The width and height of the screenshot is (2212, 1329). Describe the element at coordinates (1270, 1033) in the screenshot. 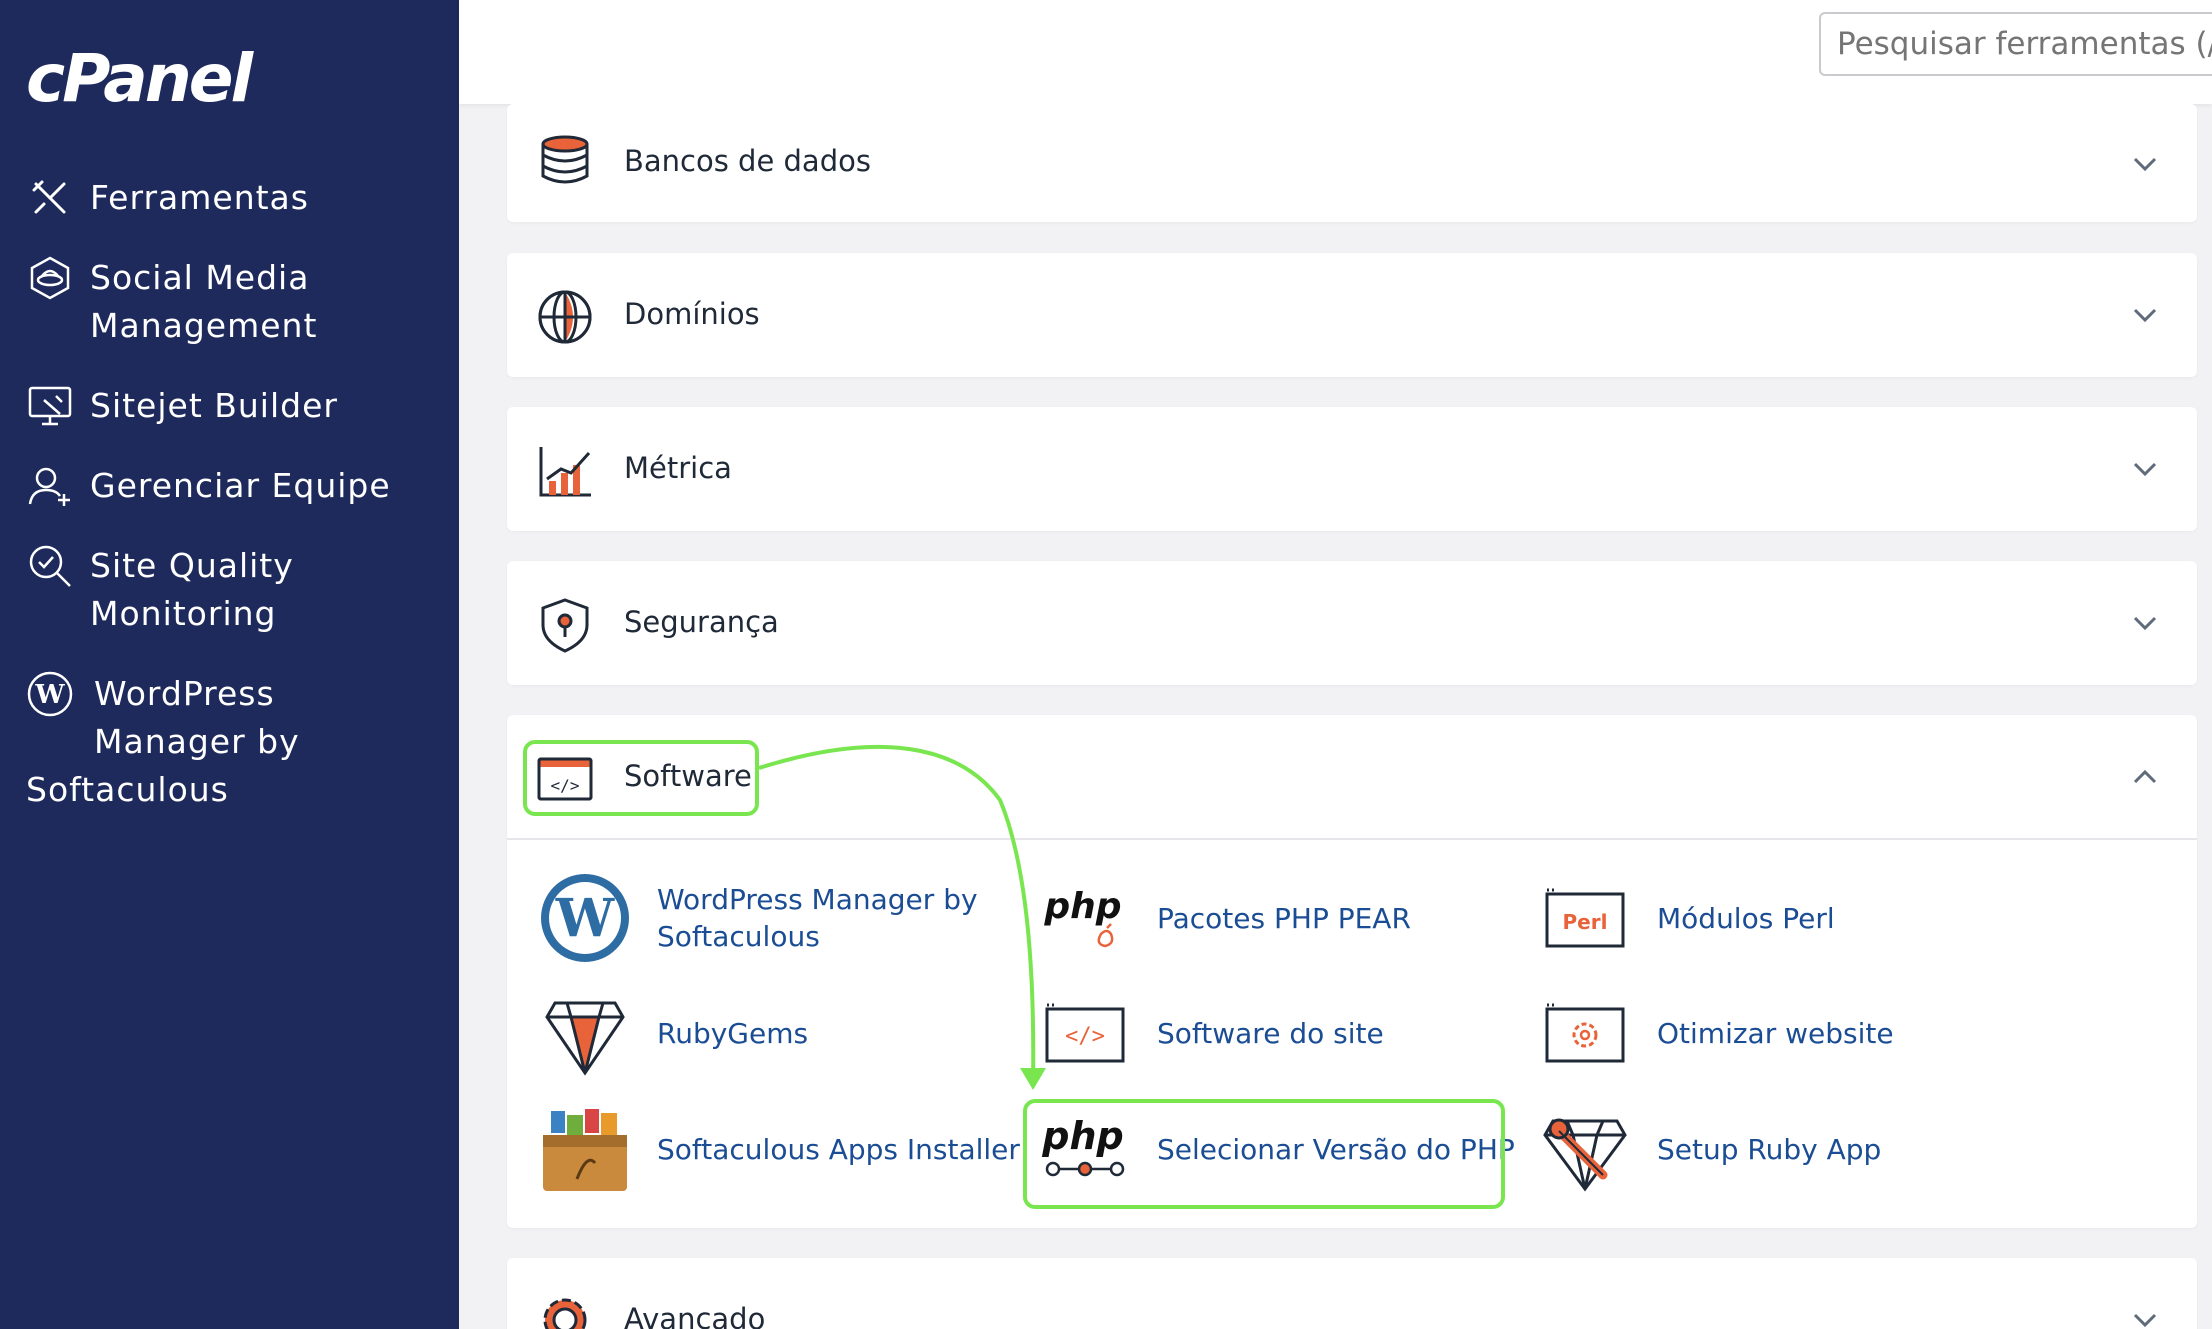

I see `tool-label: Software do site` at that location.